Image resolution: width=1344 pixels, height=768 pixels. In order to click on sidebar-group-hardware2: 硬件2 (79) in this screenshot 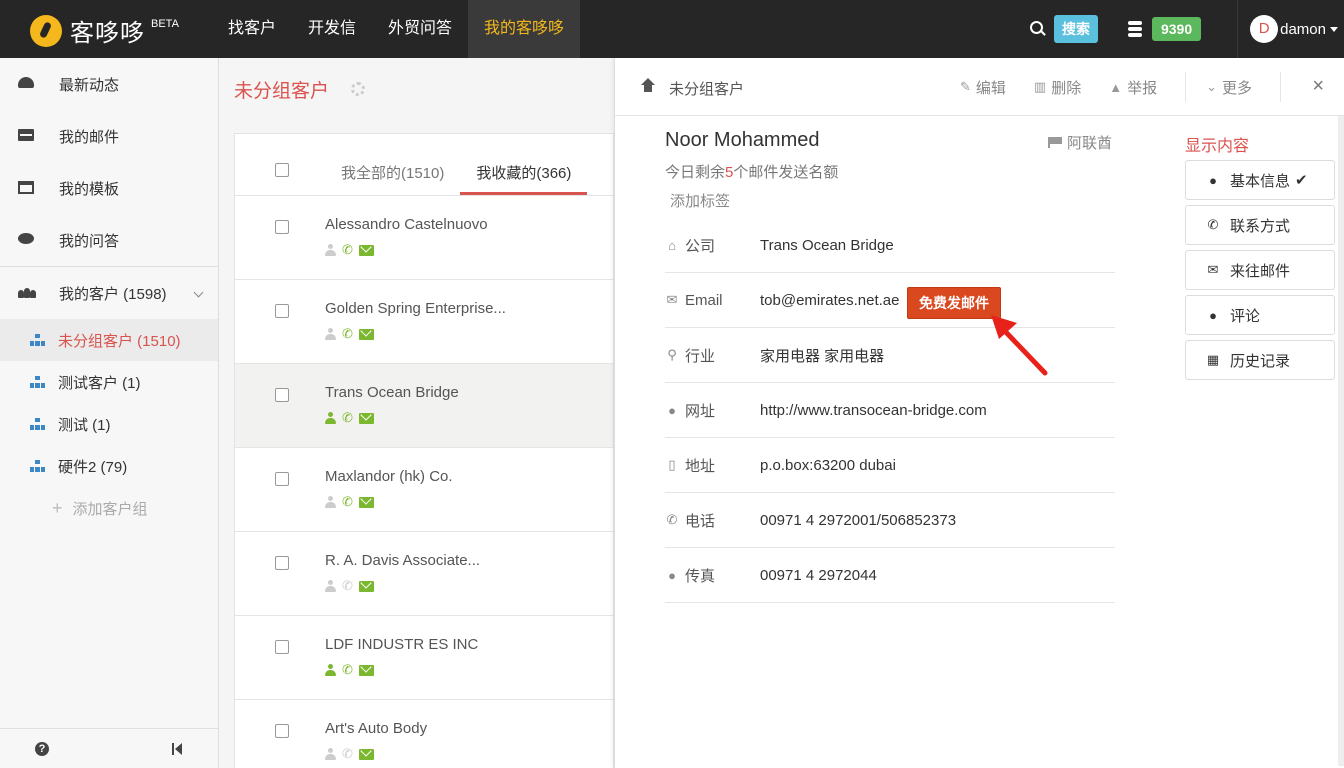, I will do `click(109, 466)`.